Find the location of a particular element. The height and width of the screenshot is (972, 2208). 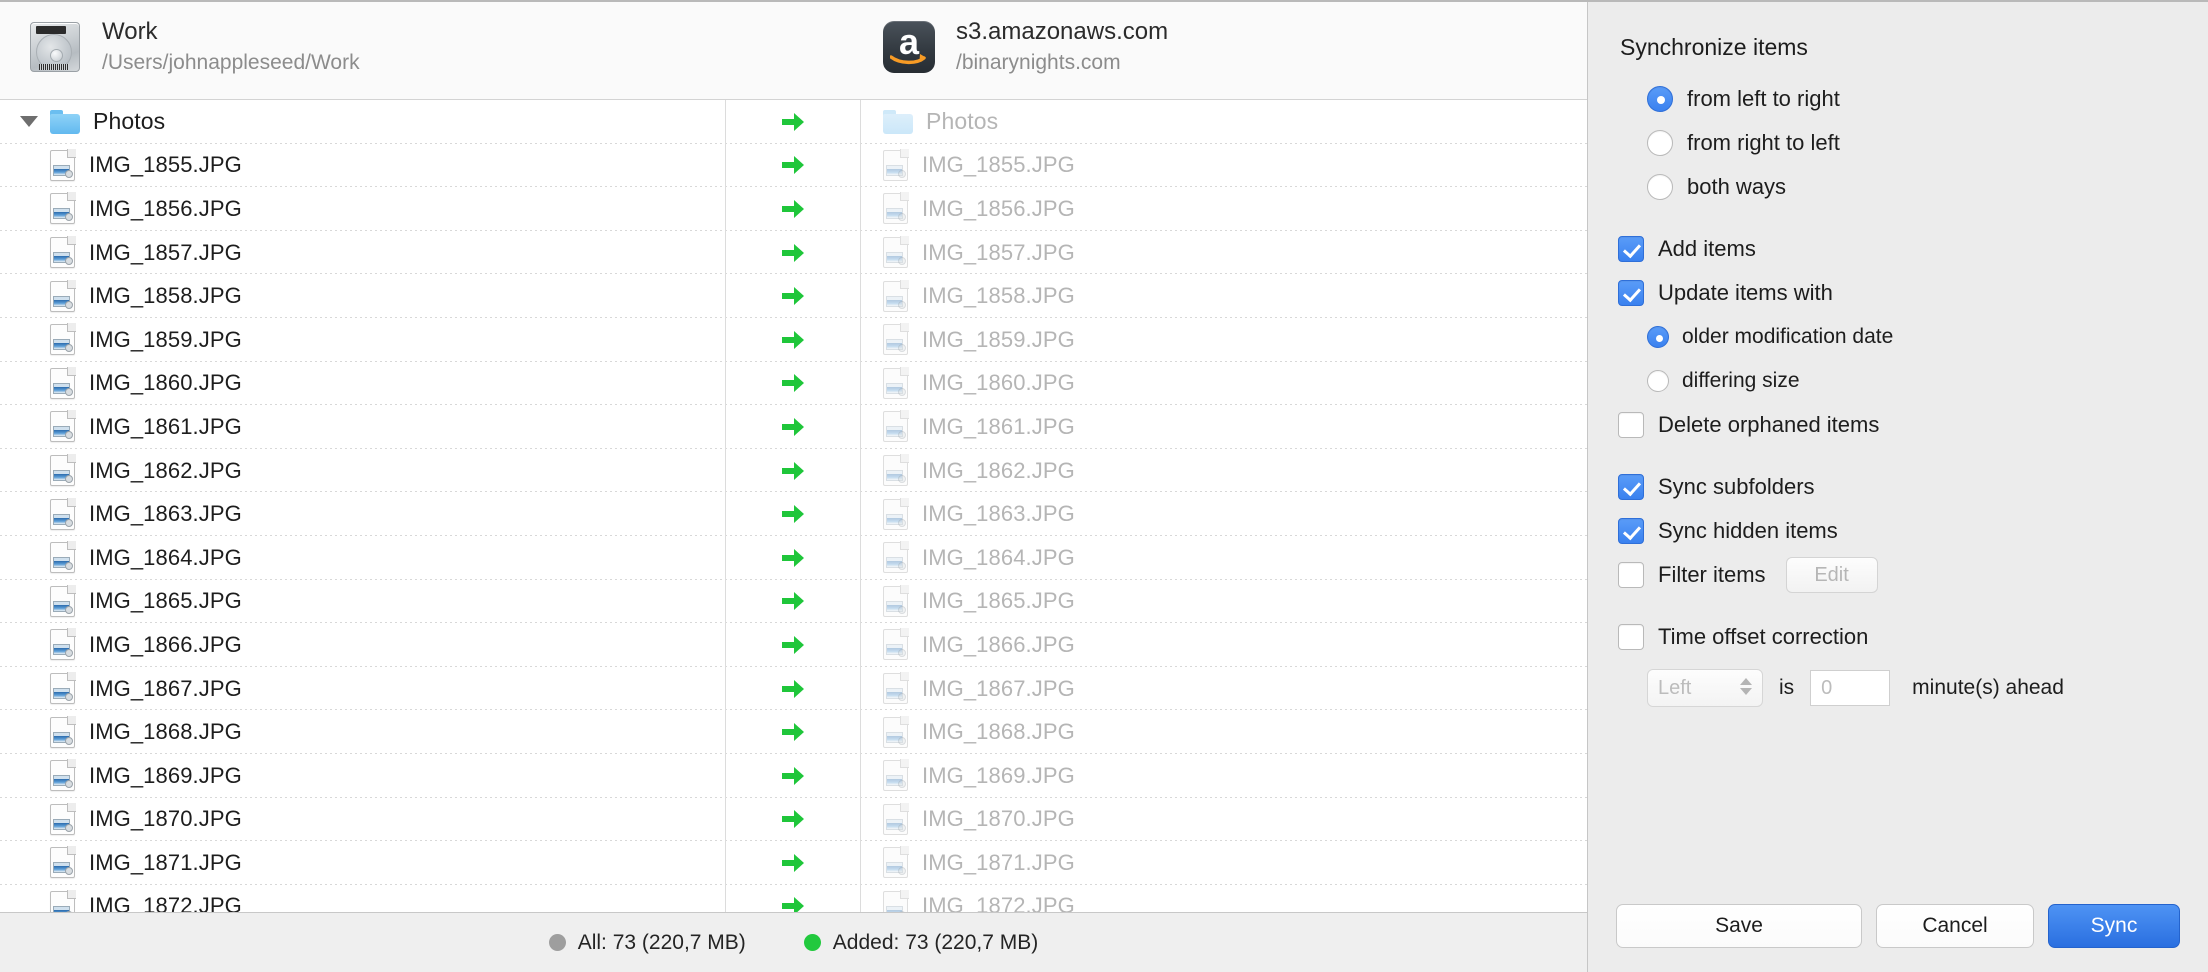

time-offset-side-select: Left is located at coordinates (1705, 688).